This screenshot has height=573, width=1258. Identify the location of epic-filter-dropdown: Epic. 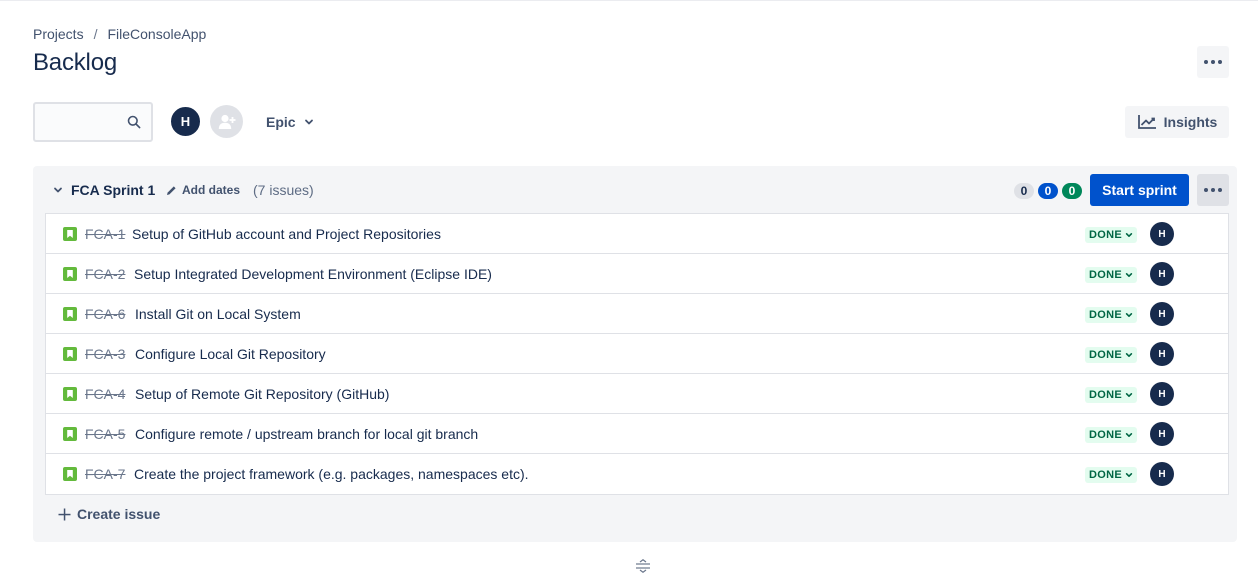
(290, 122).